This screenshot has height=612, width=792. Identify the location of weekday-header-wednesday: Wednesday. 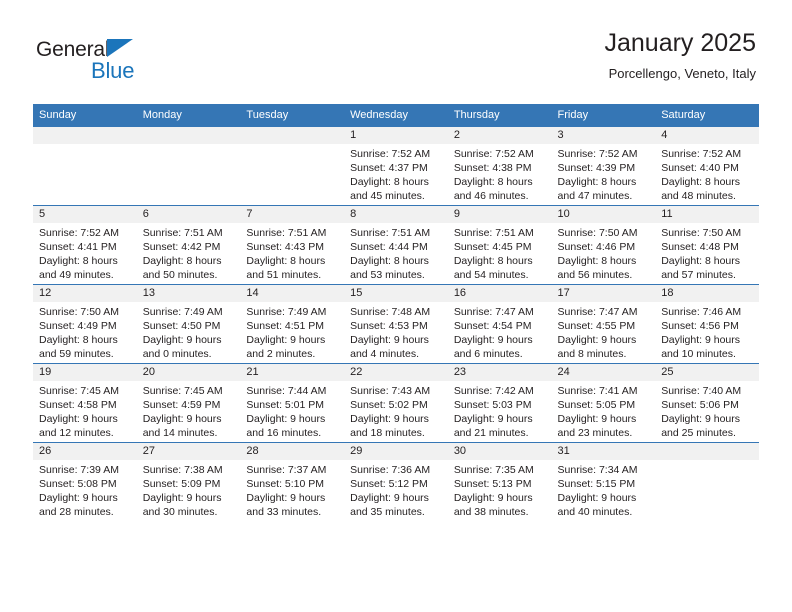
(396, 115).